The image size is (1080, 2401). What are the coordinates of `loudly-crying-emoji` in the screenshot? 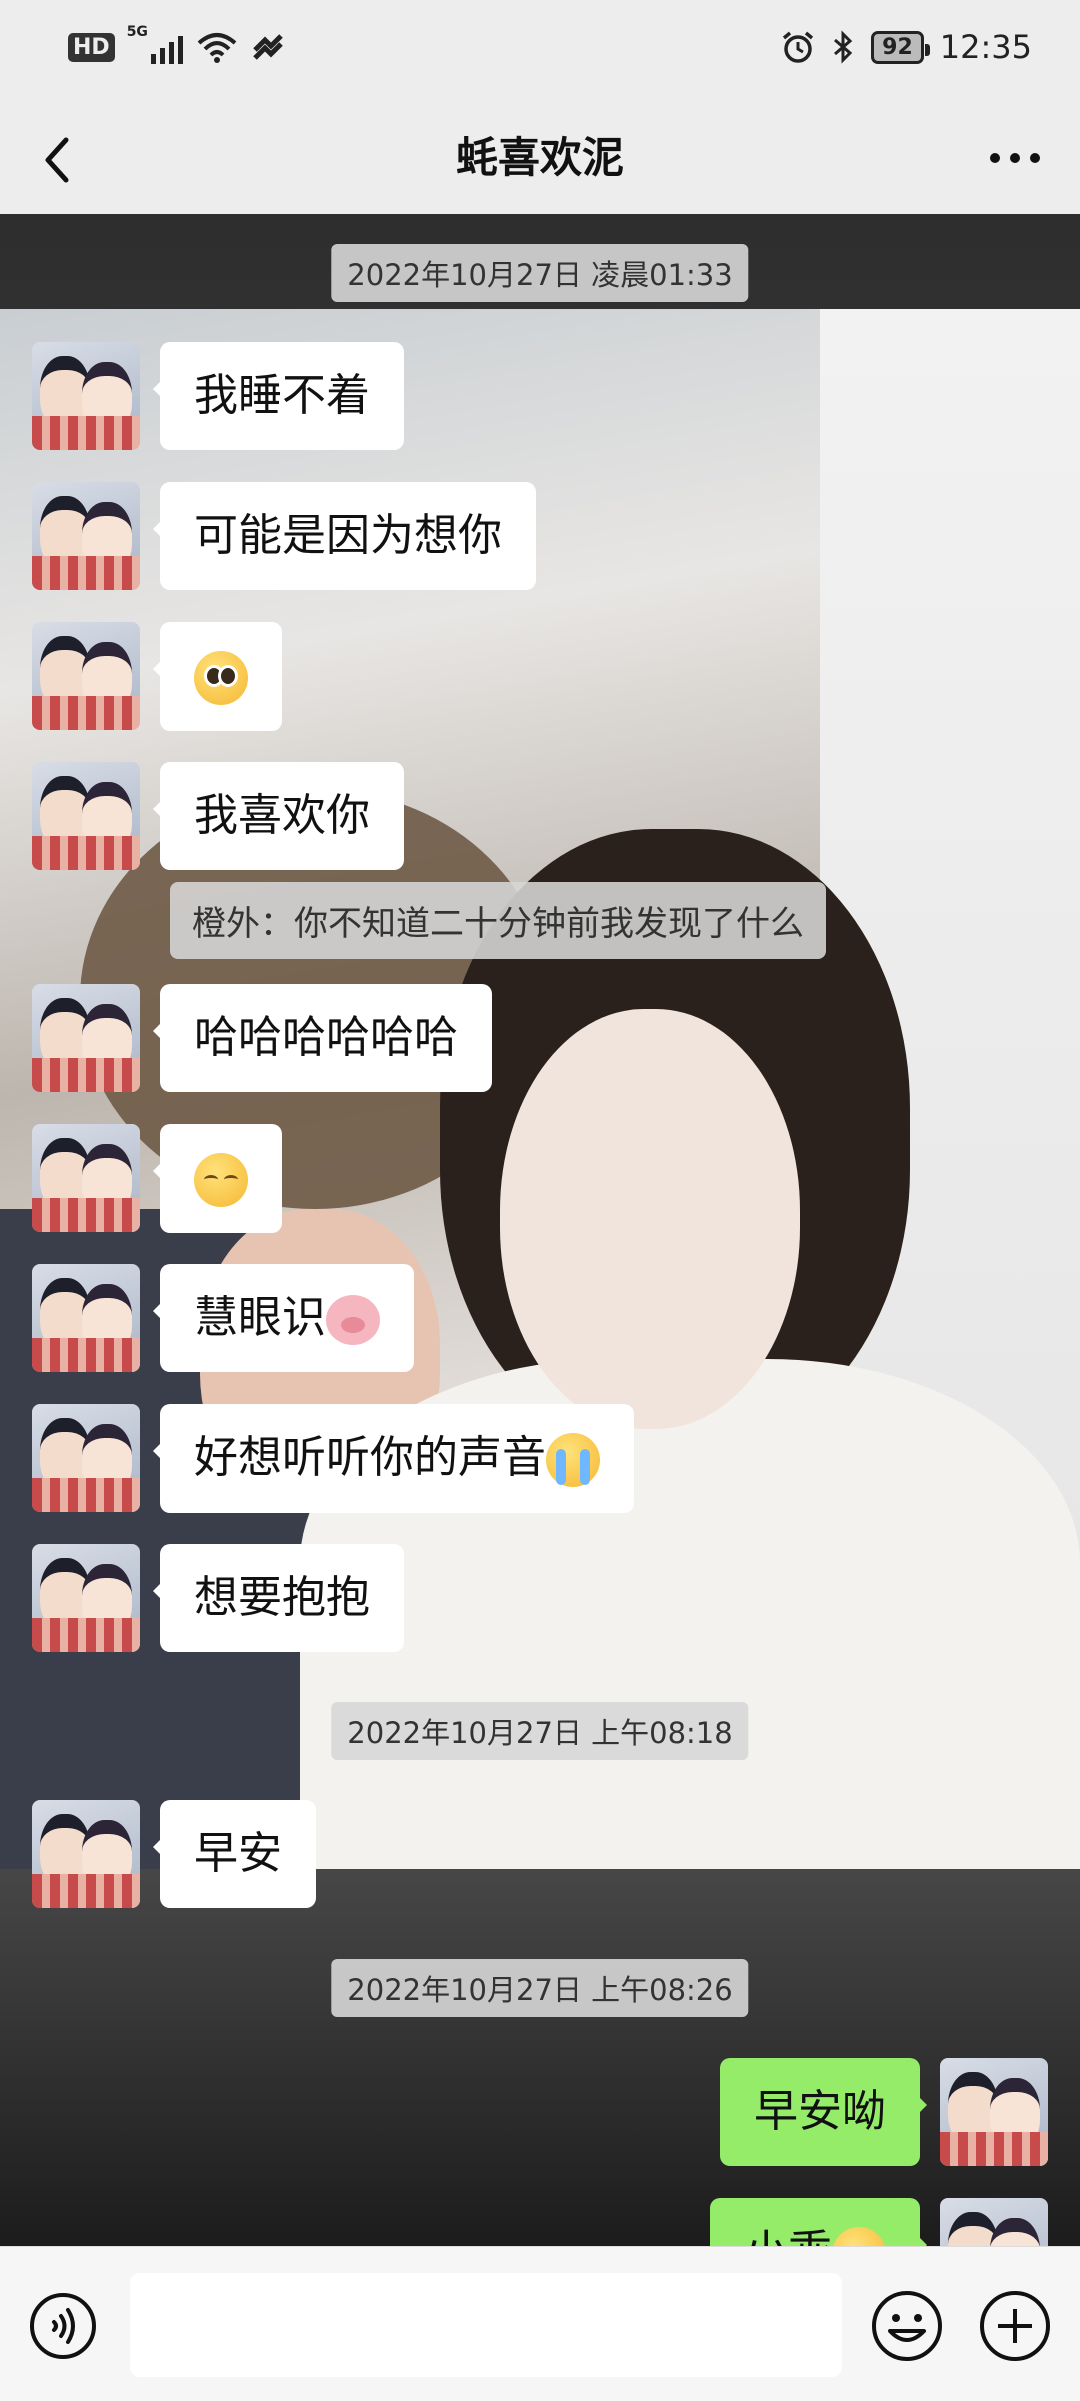 It's located at (573, 1460).